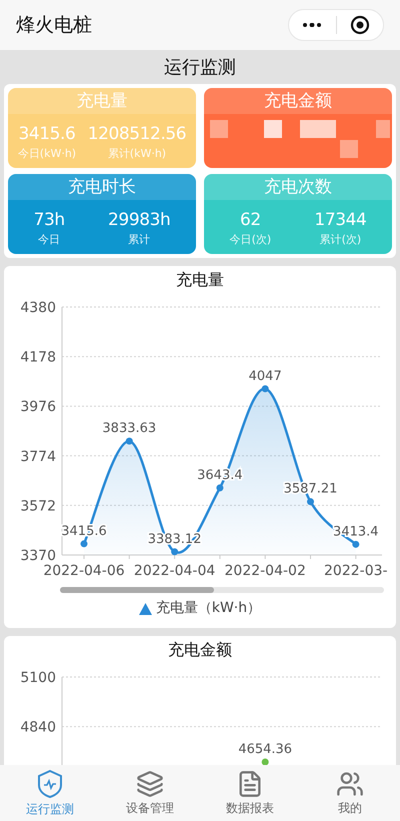  What do you see at coordinates (47, 134) in the screenshot?
I see `stat-value: 3415.6` at bounding box center [47, 134].